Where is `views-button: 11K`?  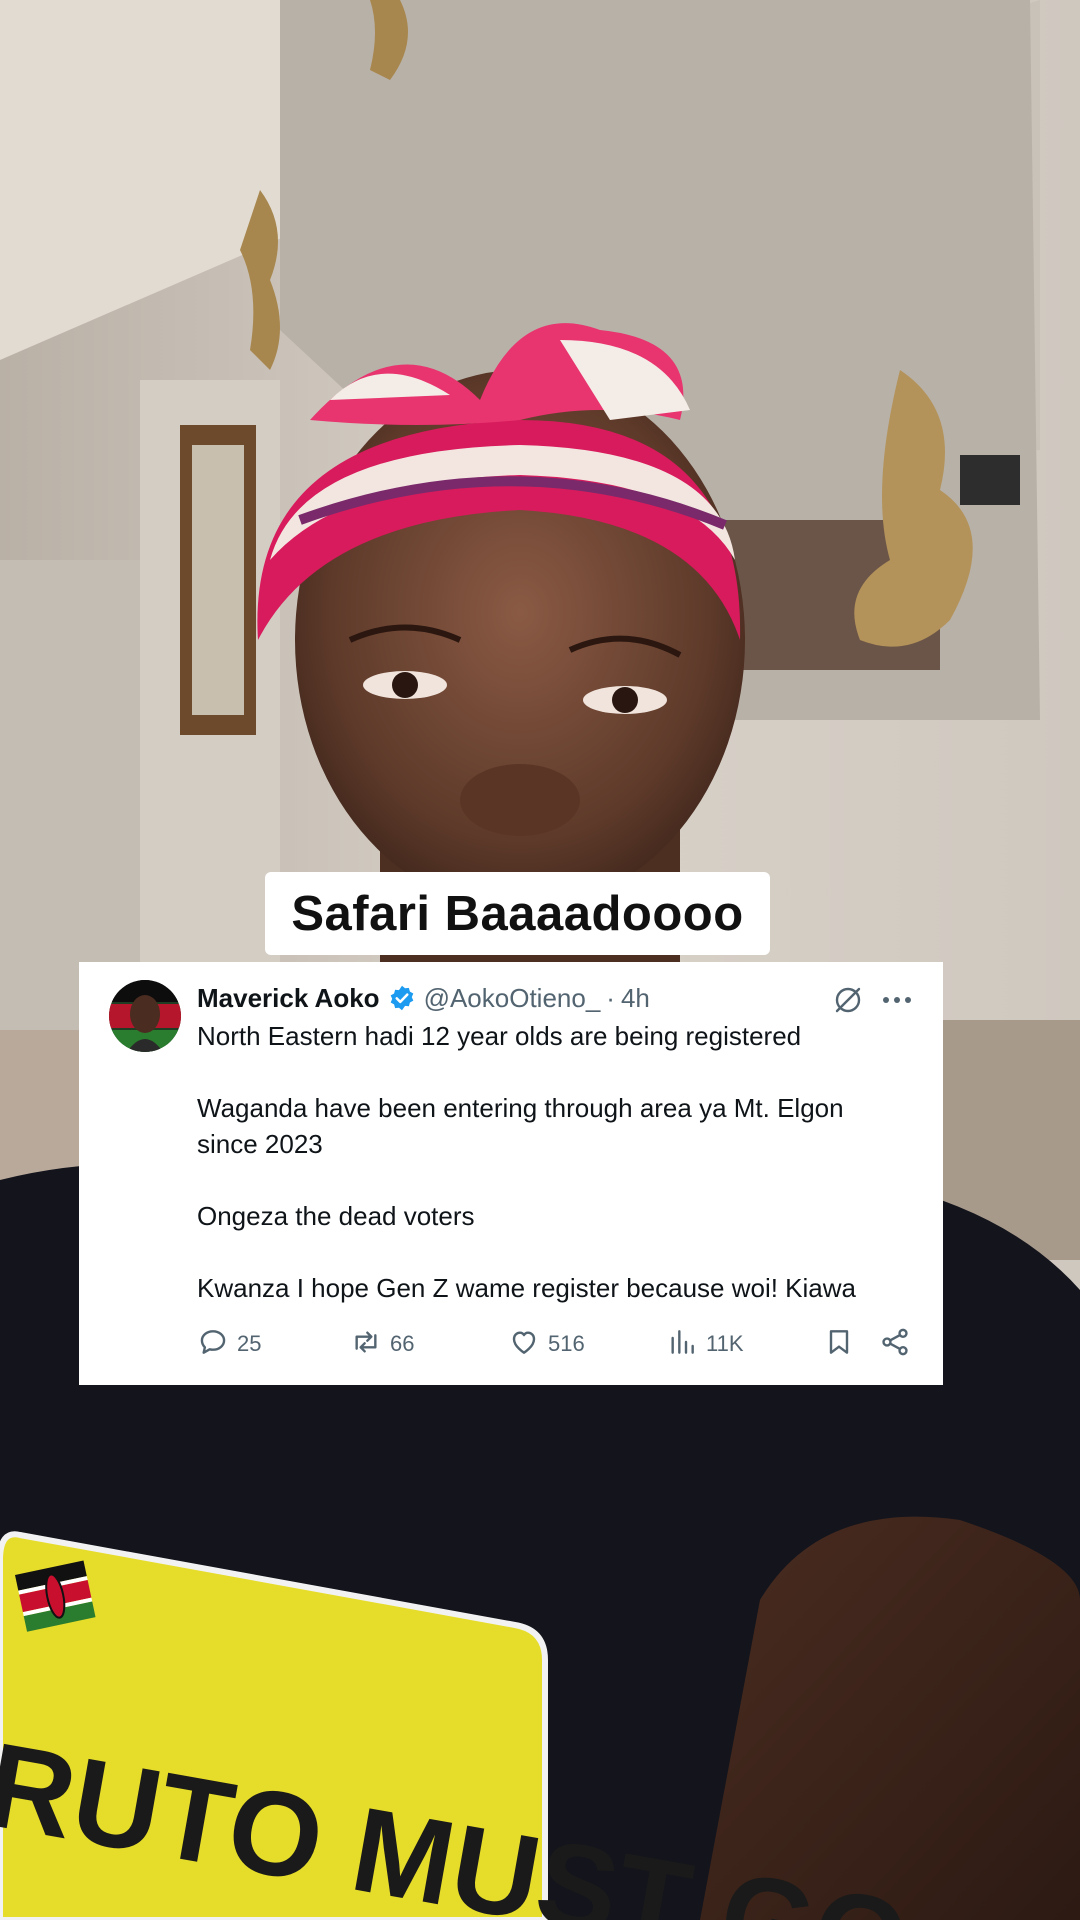 views-button: 11K is located at coordinates (705, 1344).